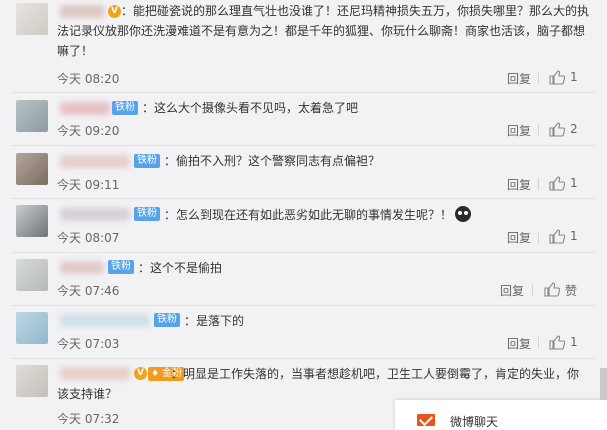  Describe the element at coordinates (386, 321) in the screenshot. I see `comment-text: ：是落下的` at that location.